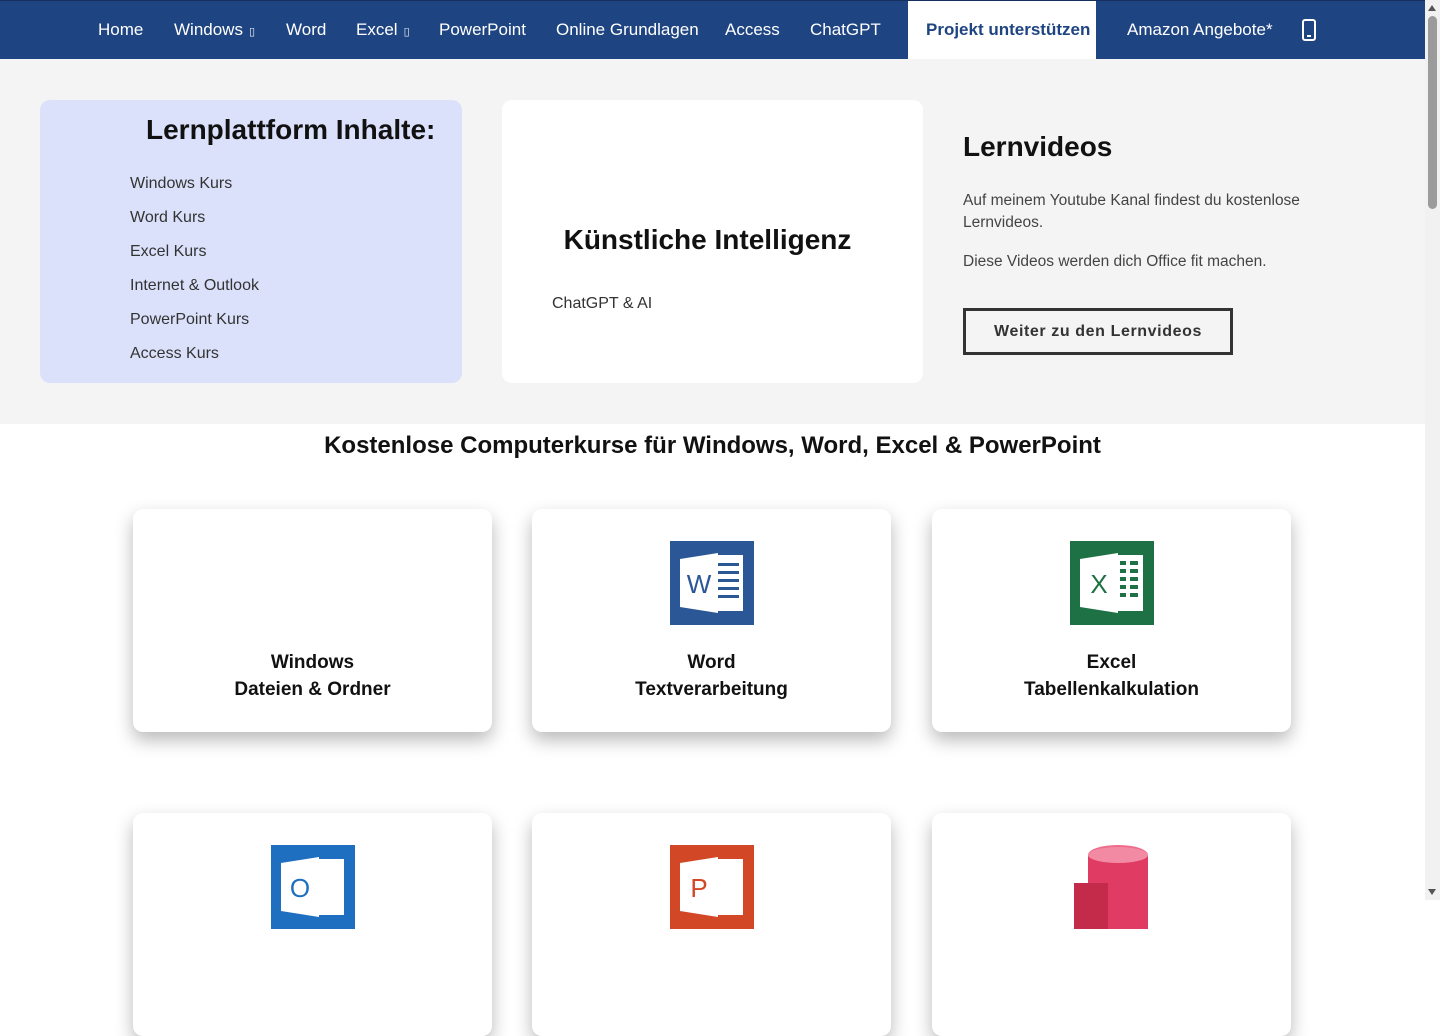 The width and height of the screenshot is (1440, 1036). I want to click on nav-word: Word, so click(306, 30).